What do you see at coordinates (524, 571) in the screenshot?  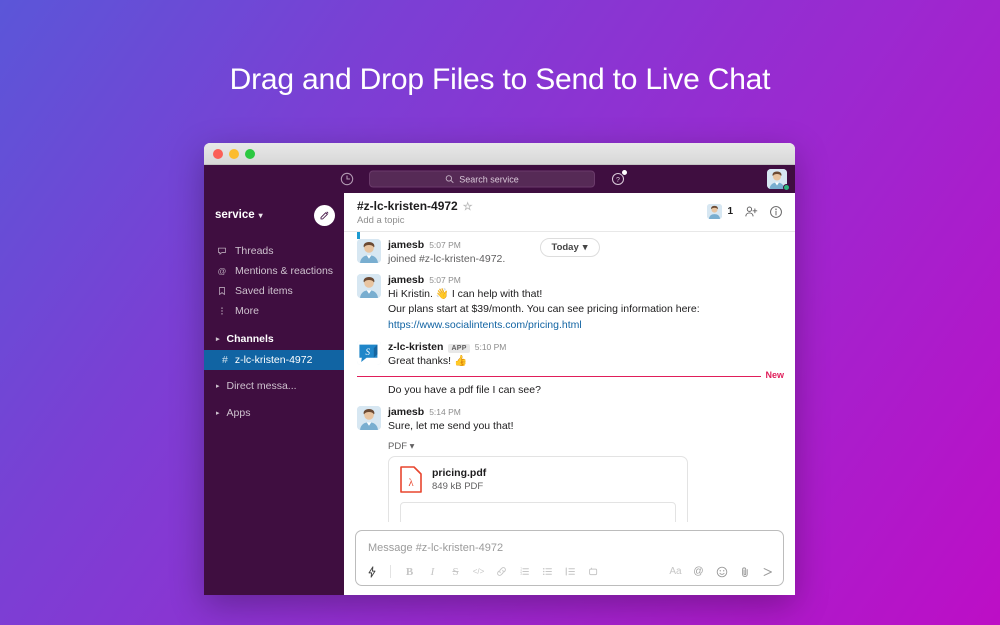 I see `ordered-list-icon: 123` at bounding box center [524, 571].